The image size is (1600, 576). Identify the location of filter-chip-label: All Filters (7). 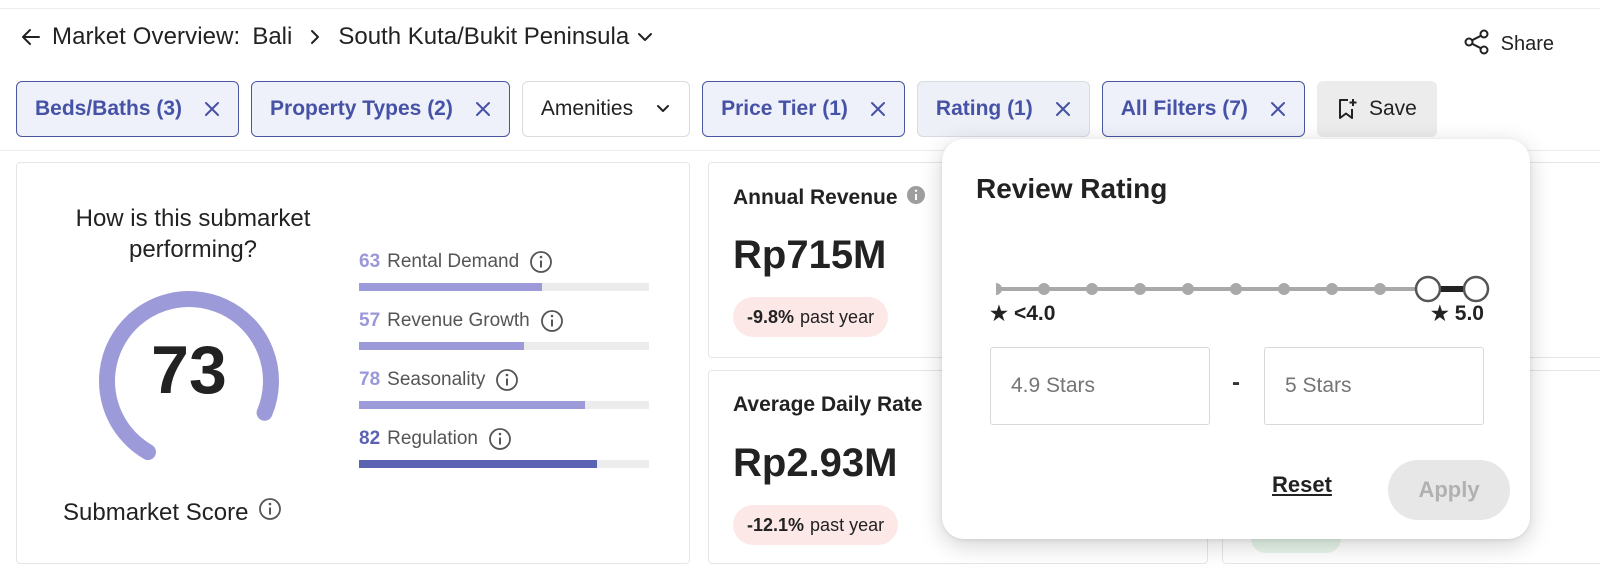
(1184, 108).